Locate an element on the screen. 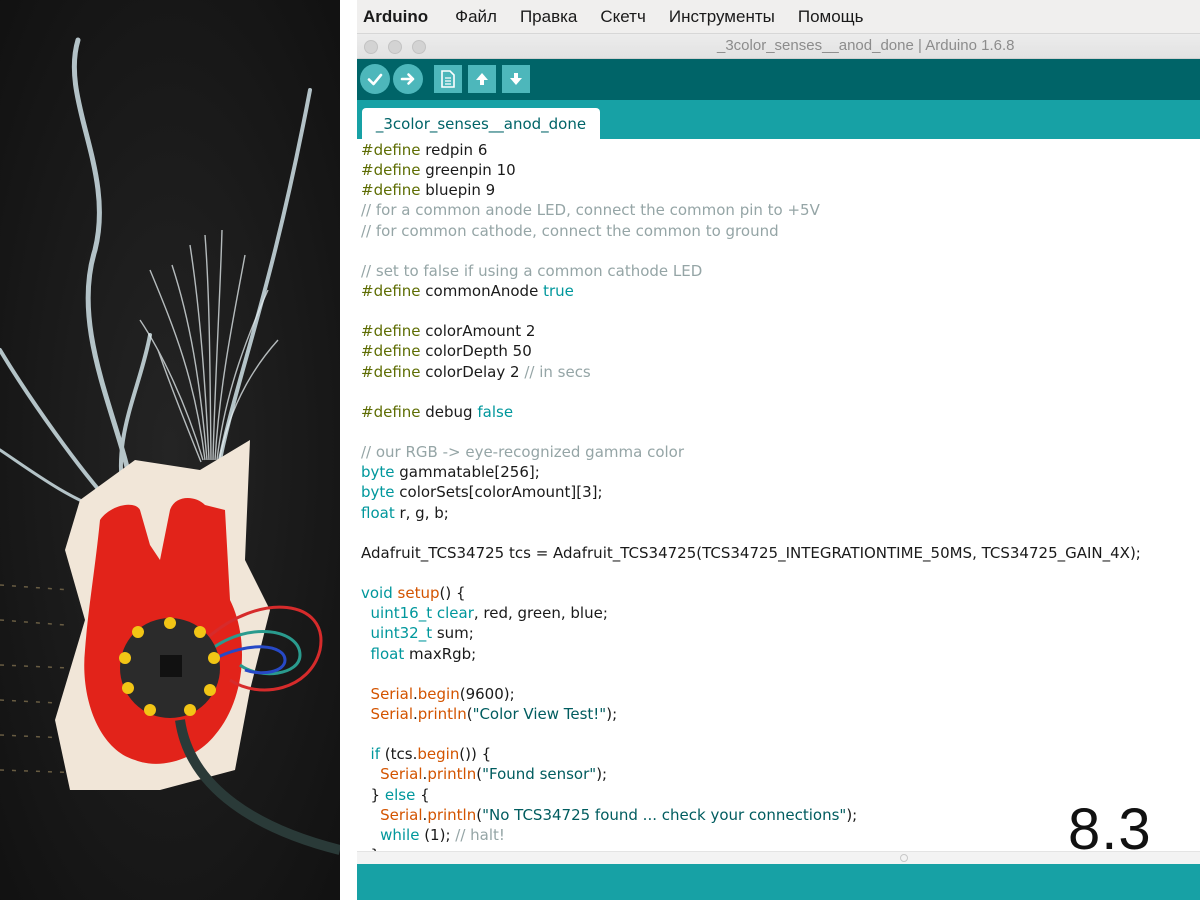  code-line: float r, g, b; is located at coordinates (405, 512).